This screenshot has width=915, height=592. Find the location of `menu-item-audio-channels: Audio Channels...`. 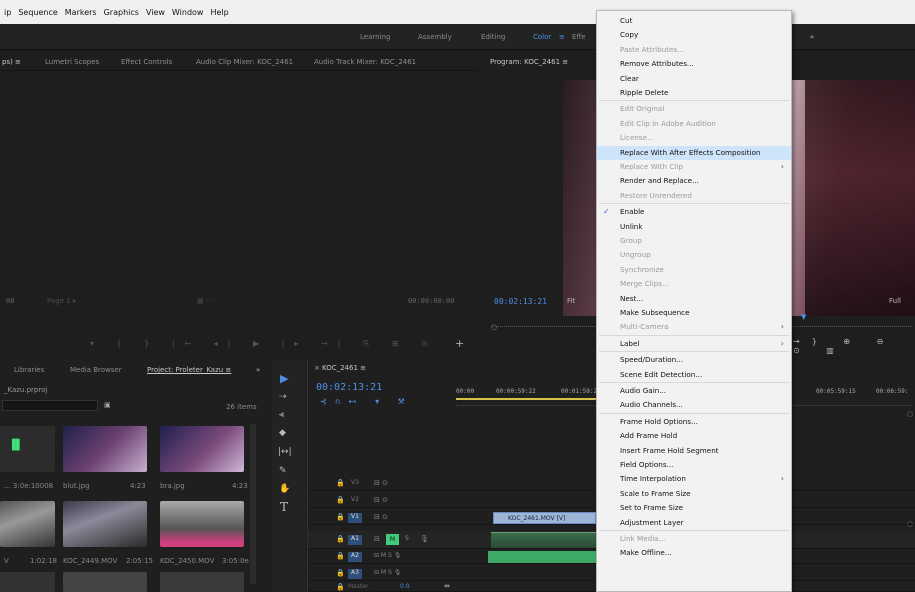

menu-item-audio-channels: Audio Channels... is located at coordinates (694, 405).